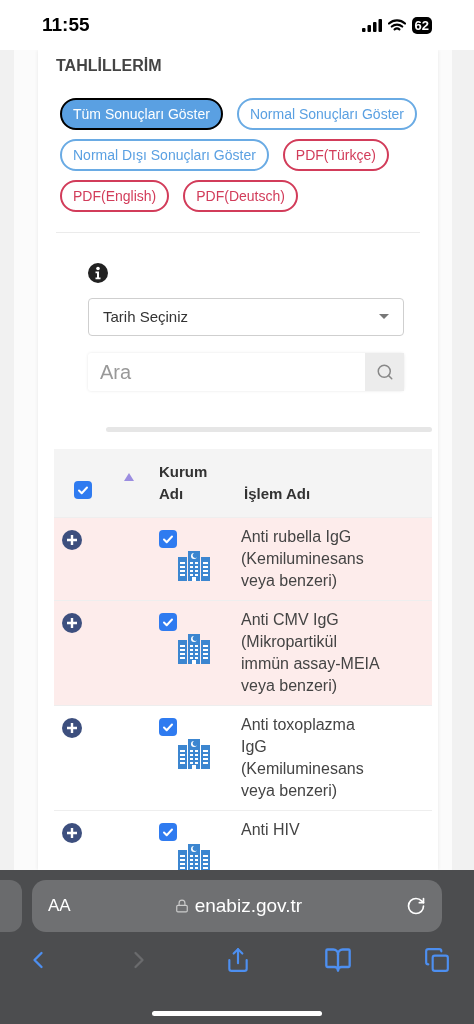 The image size is (474, 1024). Describe the element at coordinates (164, 155) in the screenshot. I see `filter-button: Normal Dışı Sonuçları Göster` at that location.